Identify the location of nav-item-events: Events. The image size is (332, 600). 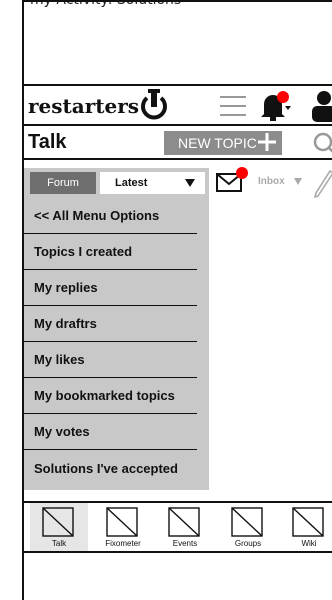
(185, 527).